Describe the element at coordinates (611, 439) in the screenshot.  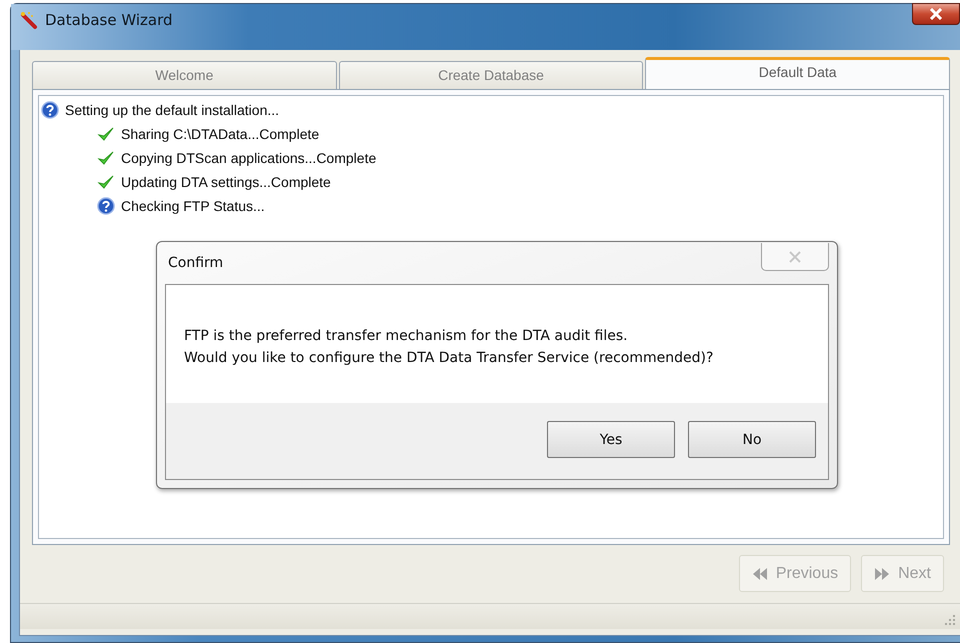
I see `dialog-button: Yes` at that location.